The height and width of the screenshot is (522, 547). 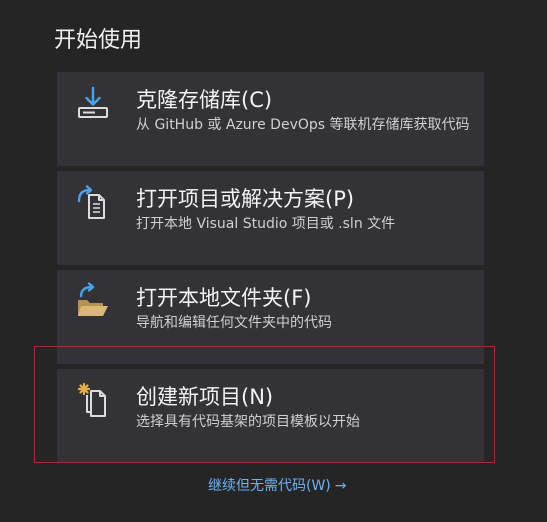 What do you see at coordinates (340, 486) in the screenshot?
I see `arrow-right-icon: →` at bounding box center [340, 486].